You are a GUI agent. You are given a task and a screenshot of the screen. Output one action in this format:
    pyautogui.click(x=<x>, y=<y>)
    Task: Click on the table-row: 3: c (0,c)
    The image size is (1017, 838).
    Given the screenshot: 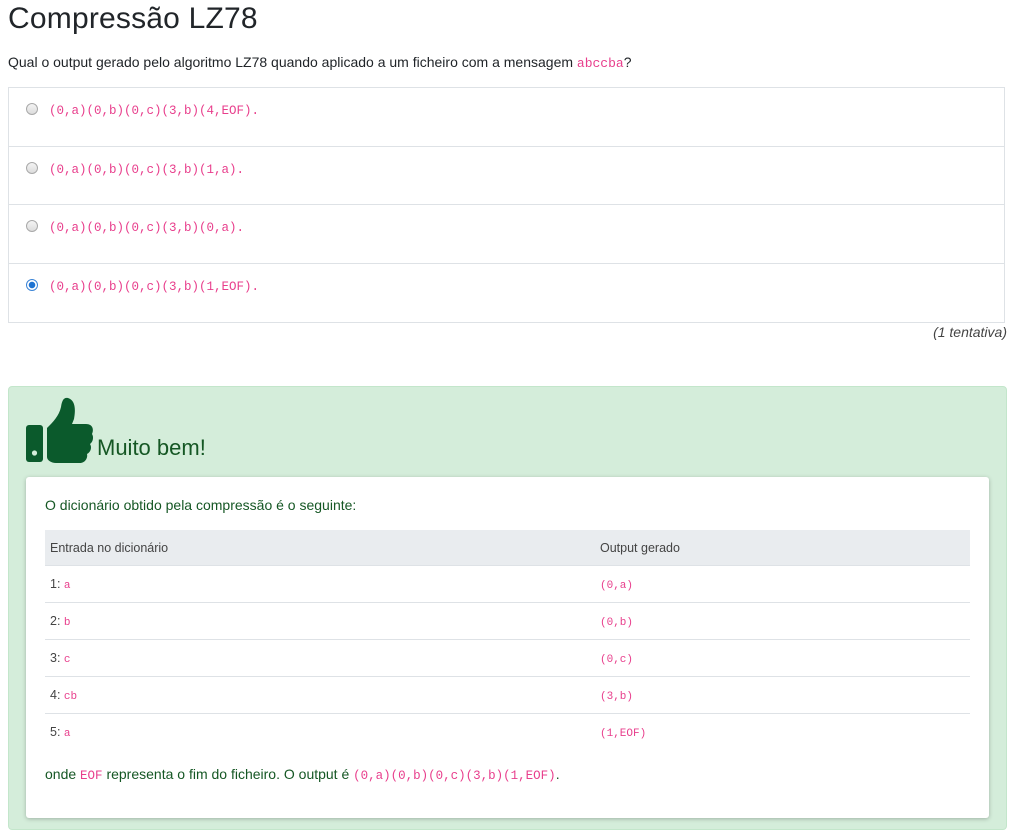 What is the action you would take?
    pyautogui.click(x=507, y=658)
    